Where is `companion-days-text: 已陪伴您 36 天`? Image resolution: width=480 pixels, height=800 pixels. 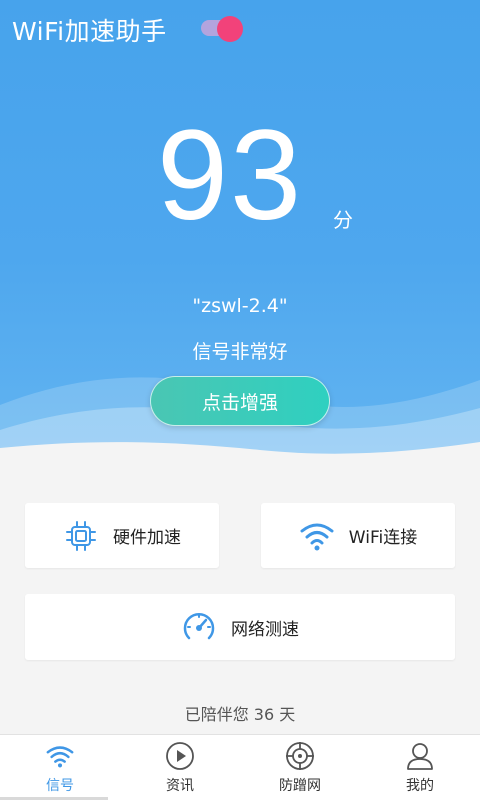 companion-days-text: 已陪伴您 36 天 is located at coordinates (240, 714).